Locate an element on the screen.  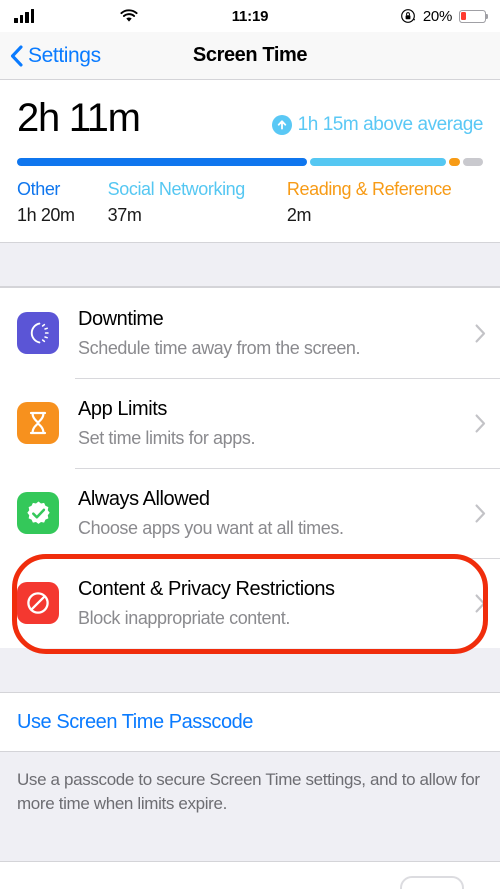
settings-row-text: App Limits Set time limits for apps. is located at coordinates (273, 423).